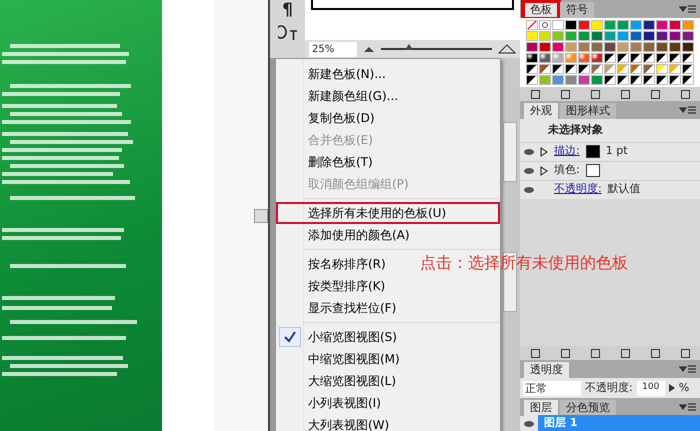 This screenshot has height=431, width=700. What do you see at coordinates (359, 235) in the screenshot?
I see `menu-item: 添加使用的颜色(A)` at bounding box center [359, 235].